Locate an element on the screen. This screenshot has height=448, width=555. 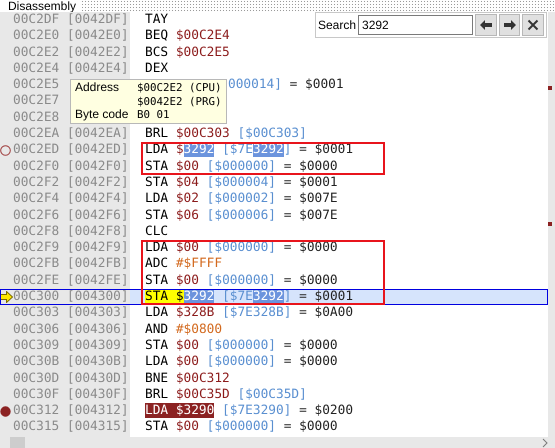
address-text: 00C2FB is located at coordinates (36, 264).